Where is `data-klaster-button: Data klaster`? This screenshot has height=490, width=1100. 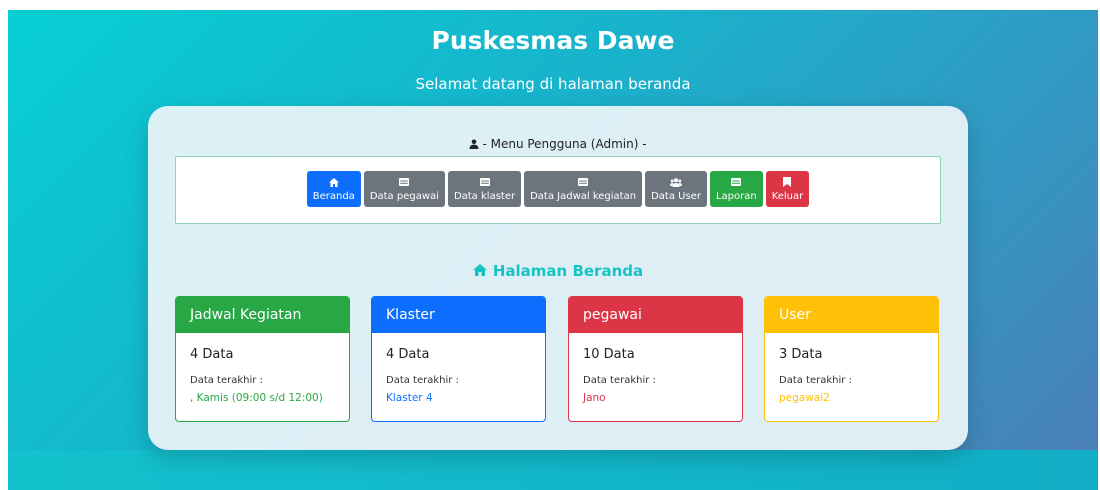
data-klaster-button: Data klaster is located at coordinates (484, 189).